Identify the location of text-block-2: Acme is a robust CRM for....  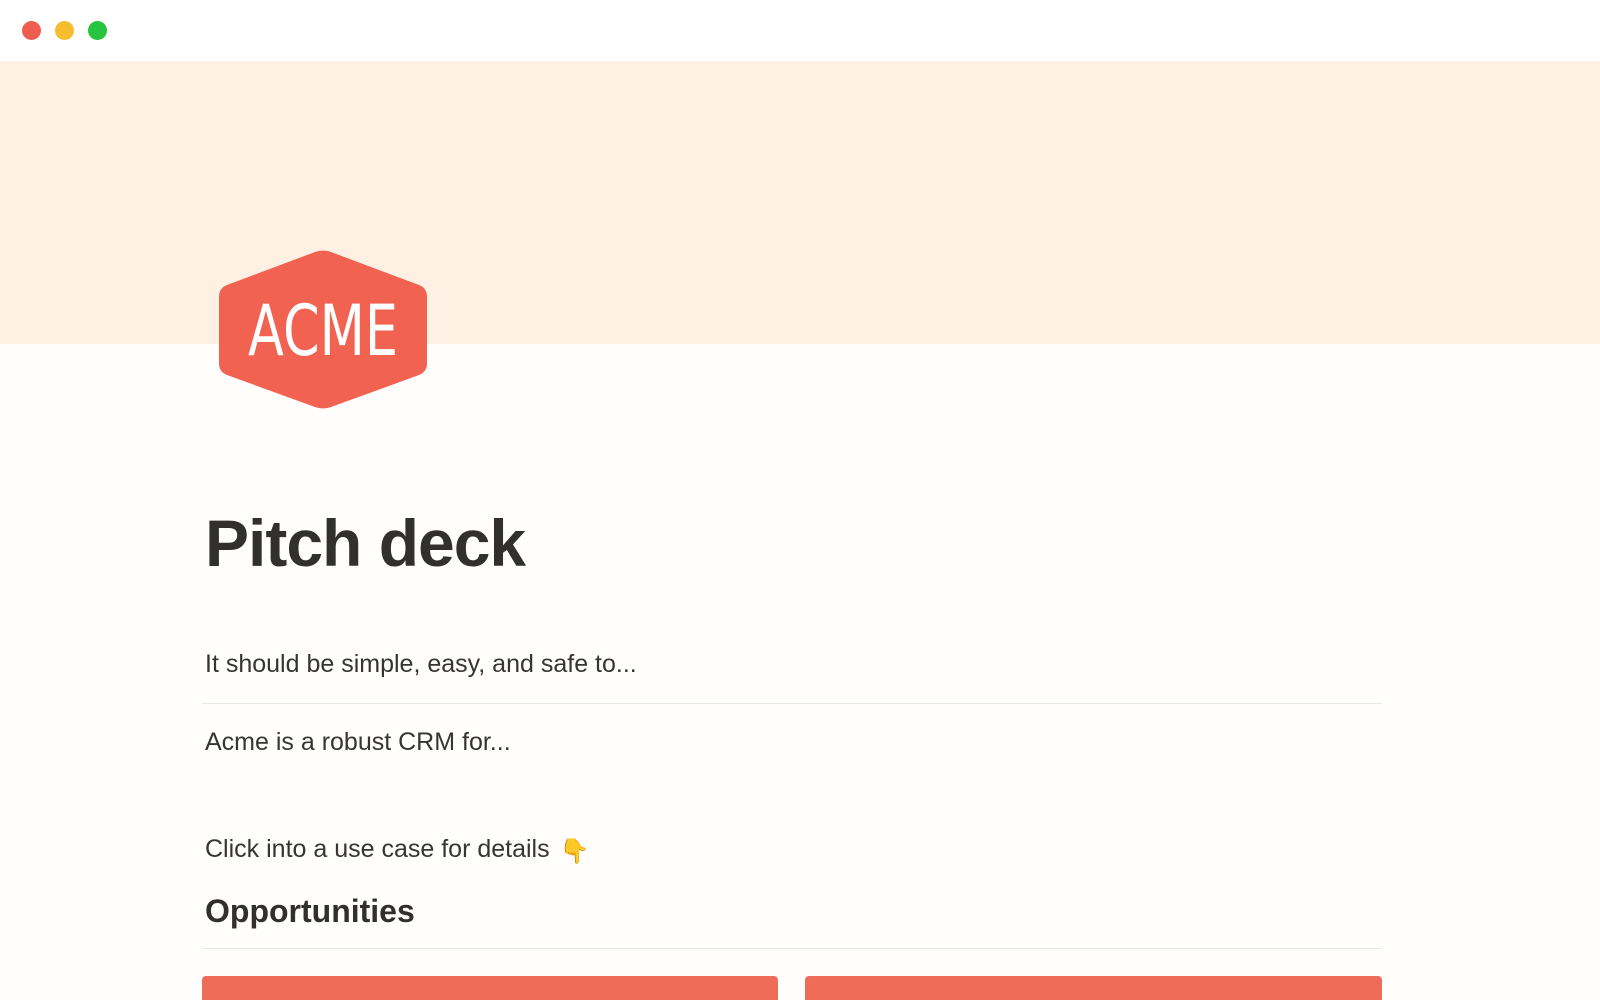
(358, 742).